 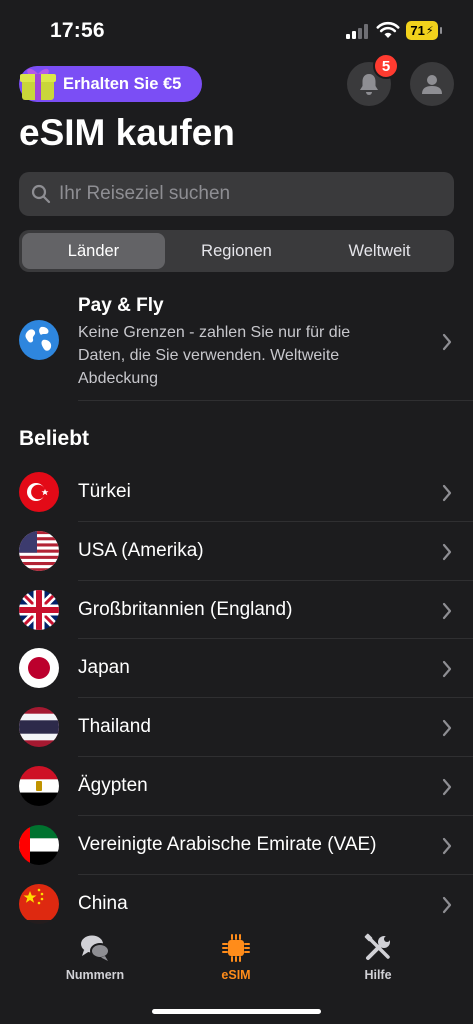 What do you see at coordinates (275, 400) in the screenshot?
I see `divider` at bounding box center [275, 400].